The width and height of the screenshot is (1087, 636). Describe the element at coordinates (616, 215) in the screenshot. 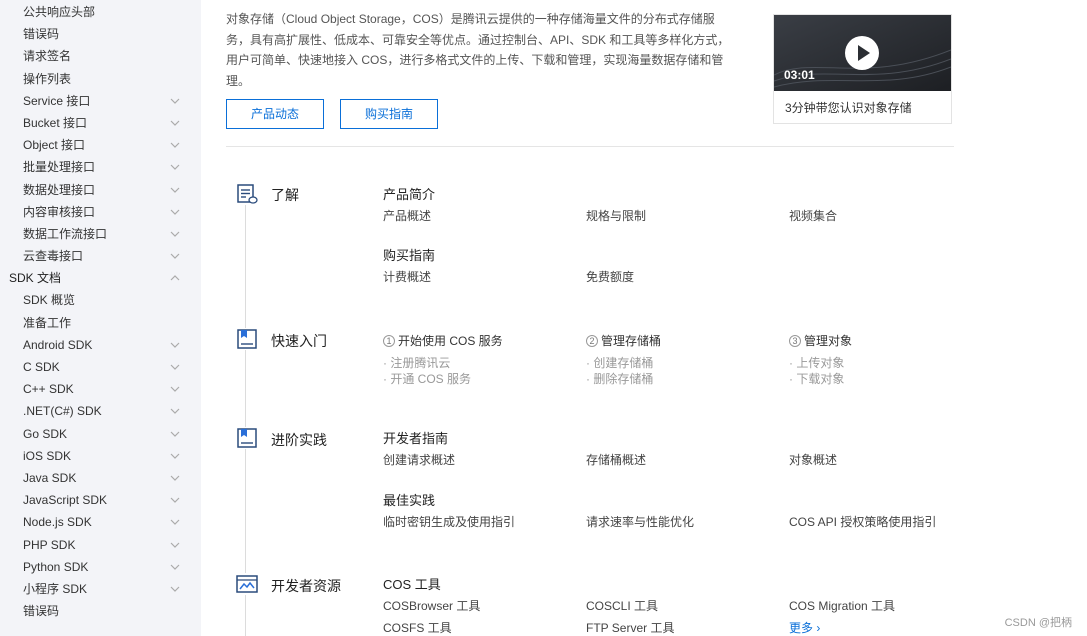

I see `link-specs-limits: 规格与限制` at that location.